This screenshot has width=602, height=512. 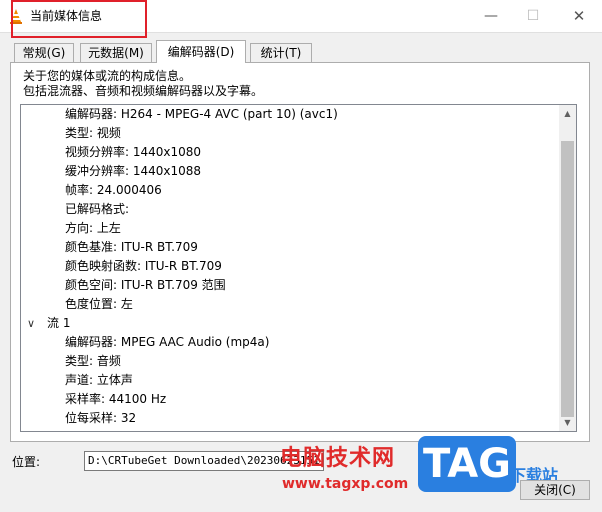 What do you see at coordinates (143, 91) in the screenshot?
I see `description-line-2: 包括混流器、音频和视频编解码器以及字幕。` at bounding box center [143, 91].